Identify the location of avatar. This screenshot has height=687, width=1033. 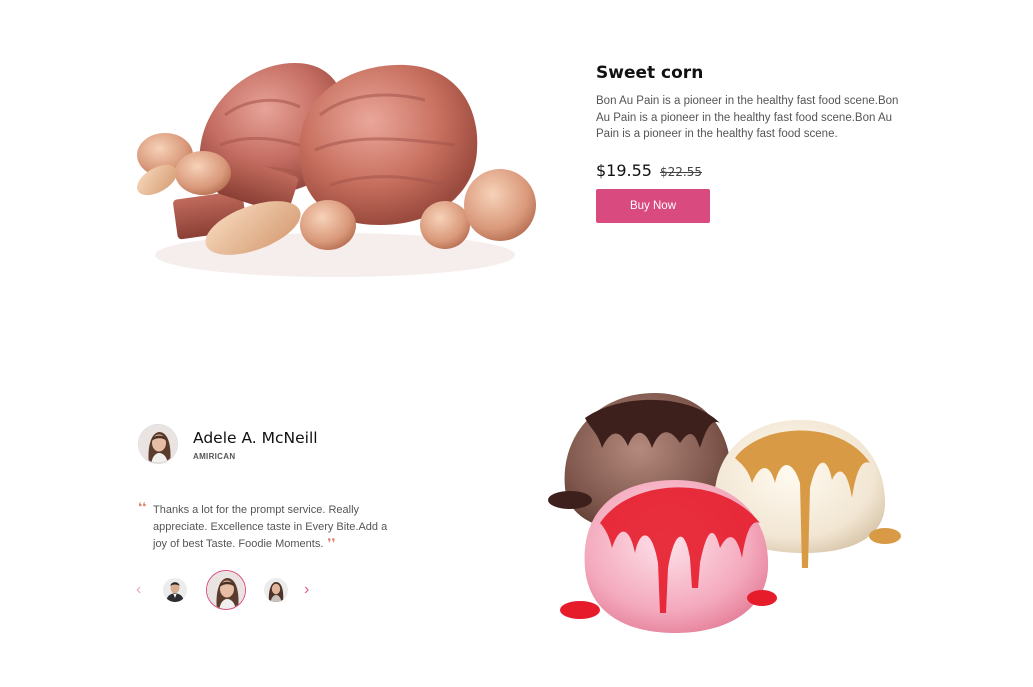
(158, 444).